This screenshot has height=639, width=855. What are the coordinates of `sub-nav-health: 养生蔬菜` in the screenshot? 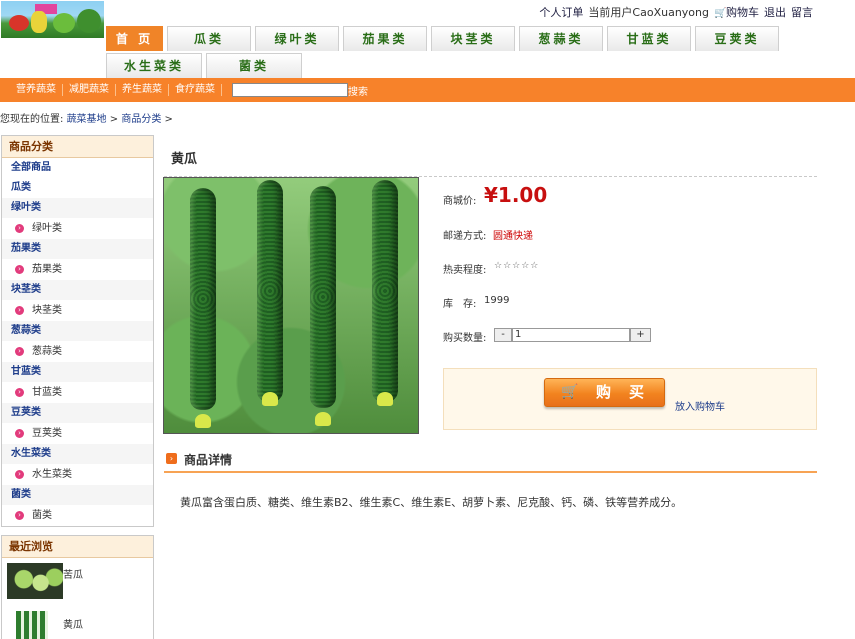 It's located at (142, 90).